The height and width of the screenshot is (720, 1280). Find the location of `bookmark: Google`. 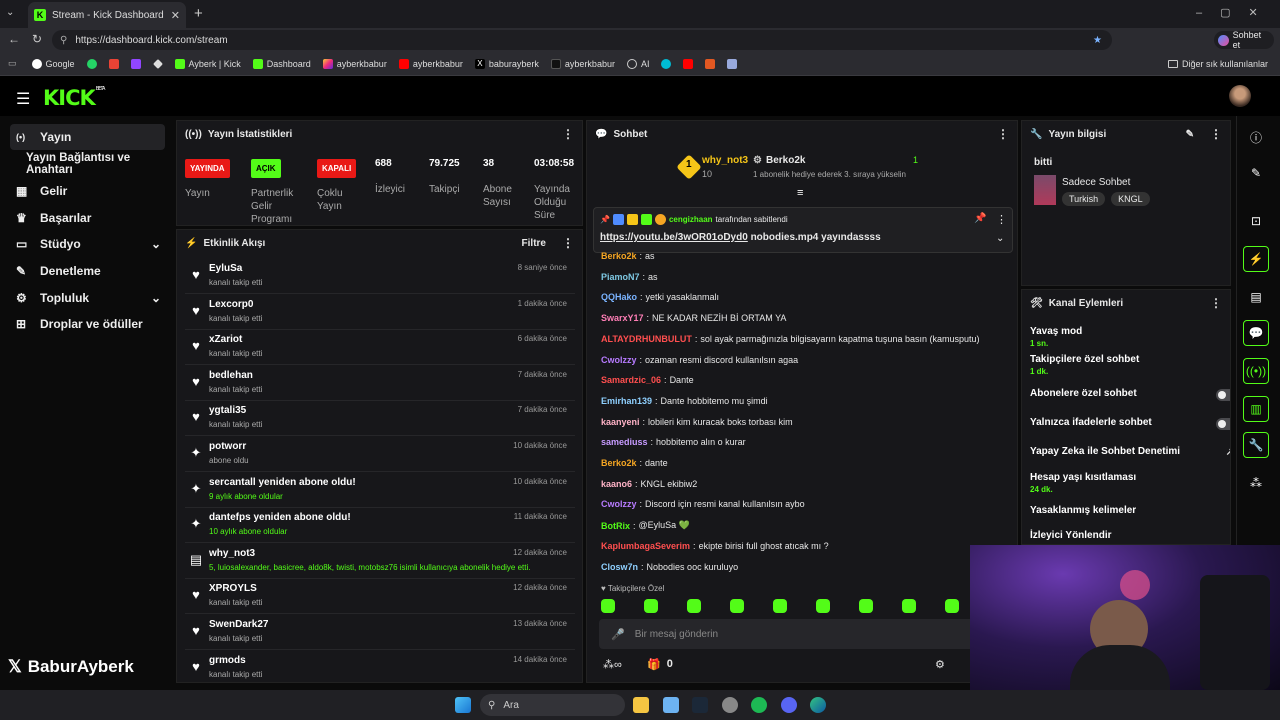

bookmark: Google is located at coordinates (53, 64).